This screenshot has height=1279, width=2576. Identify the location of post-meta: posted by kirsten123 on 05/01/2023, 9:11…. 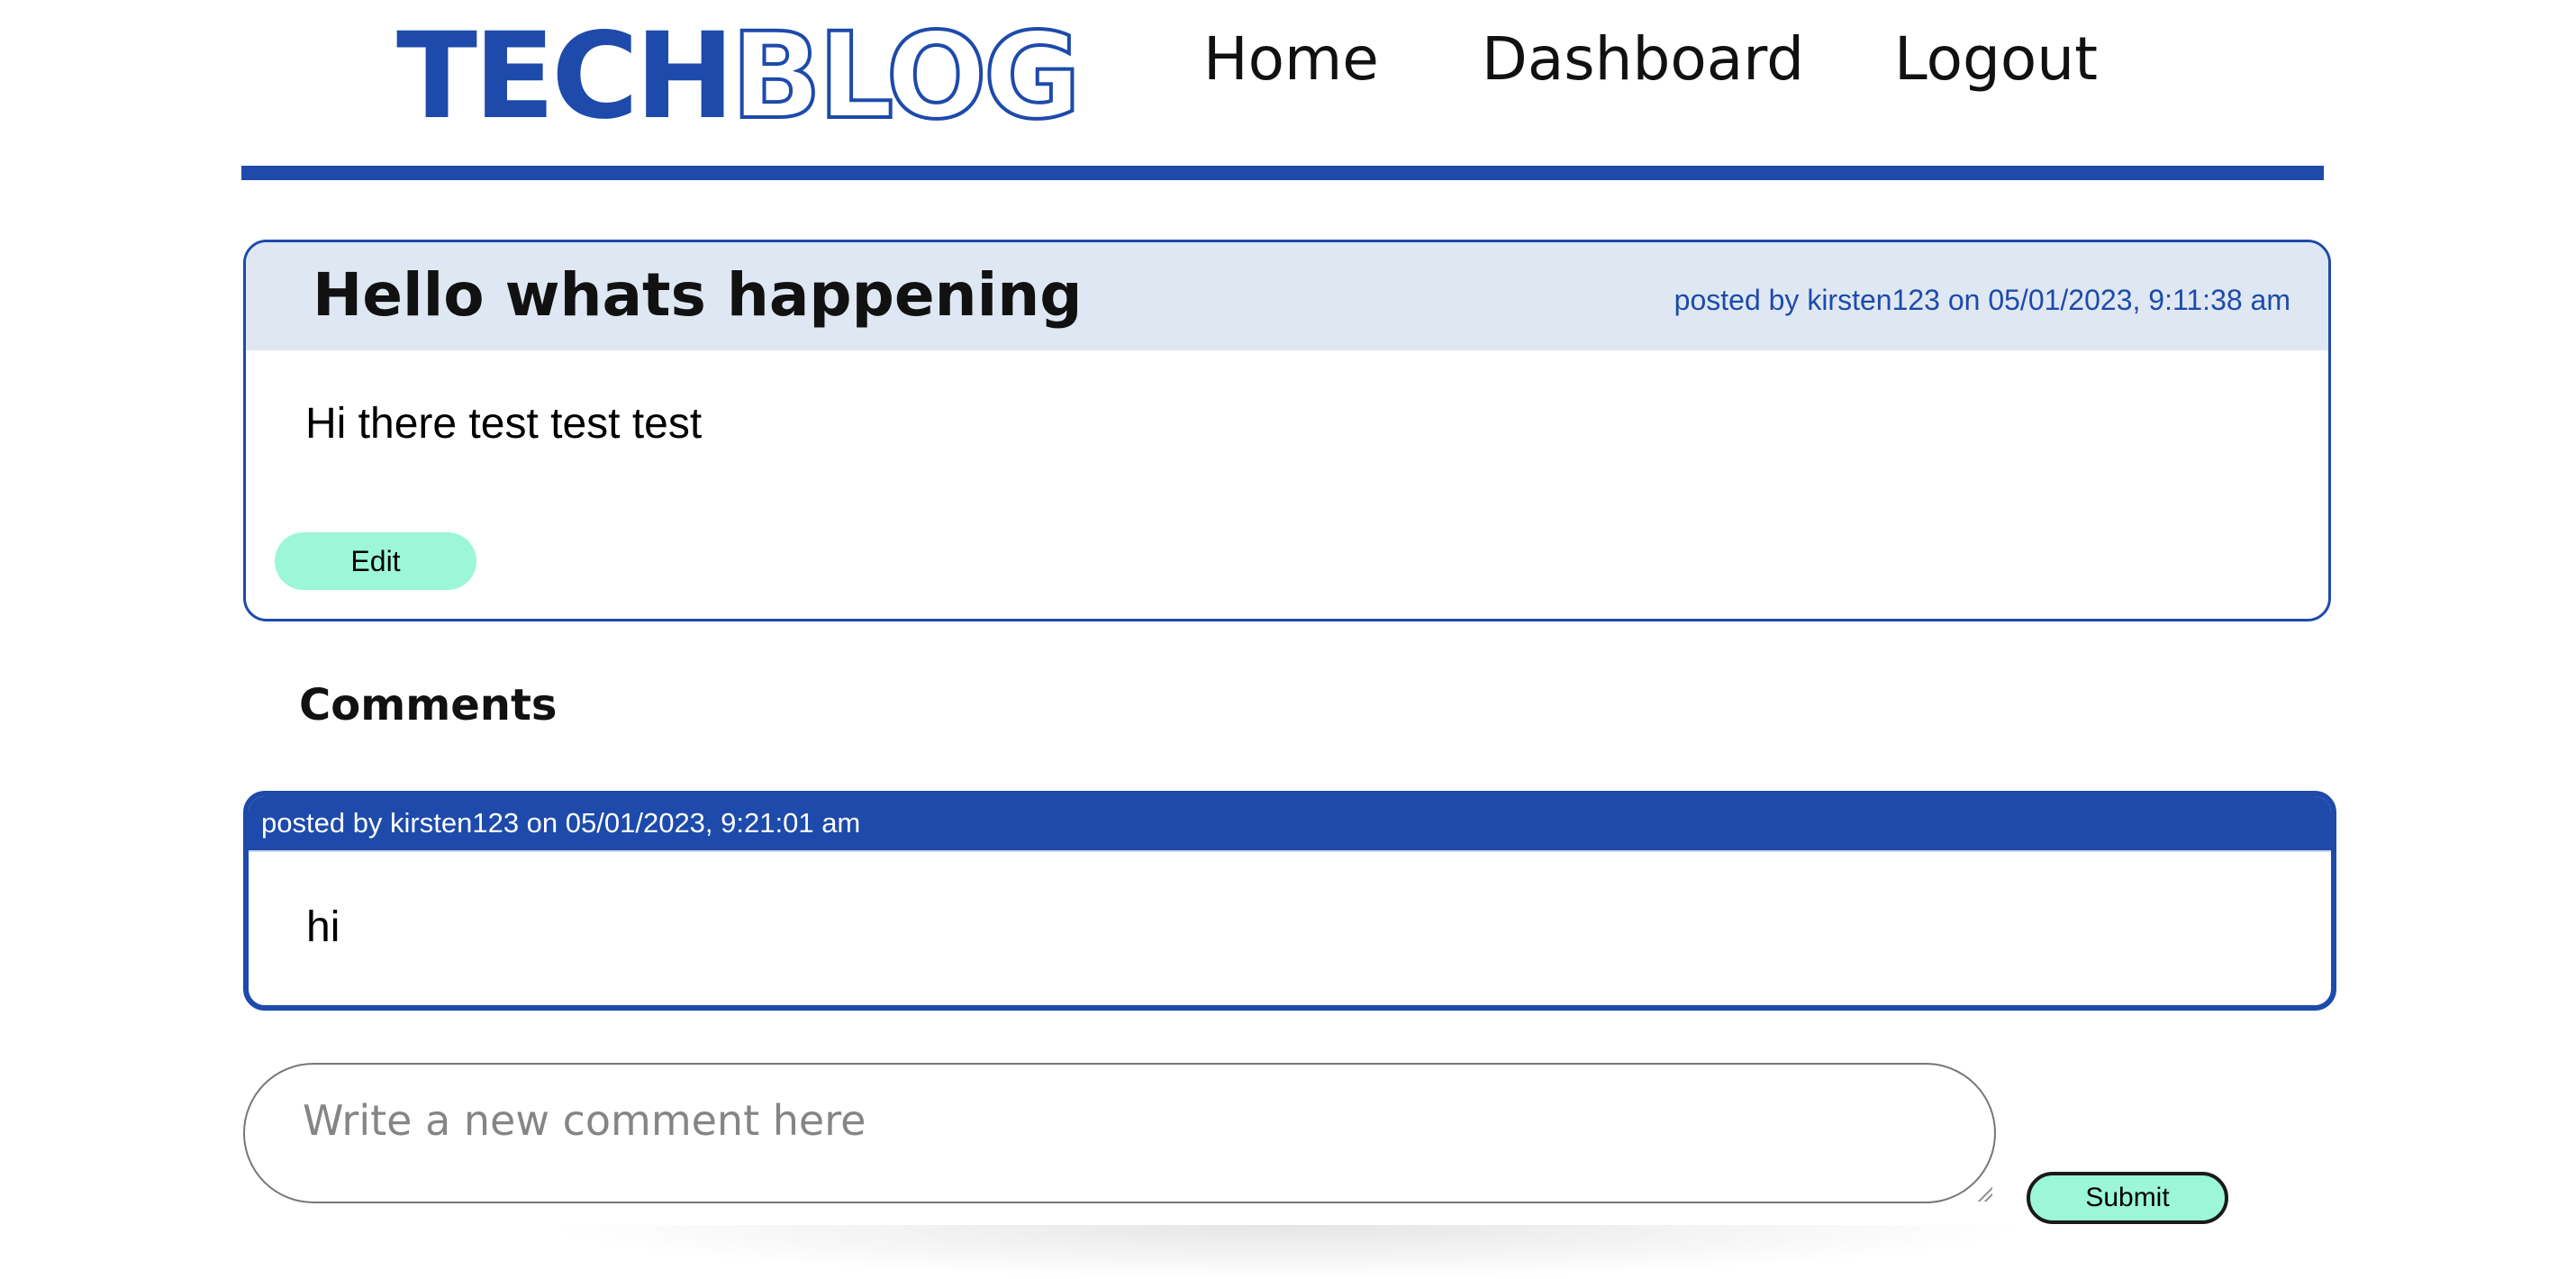
(1981, 300).